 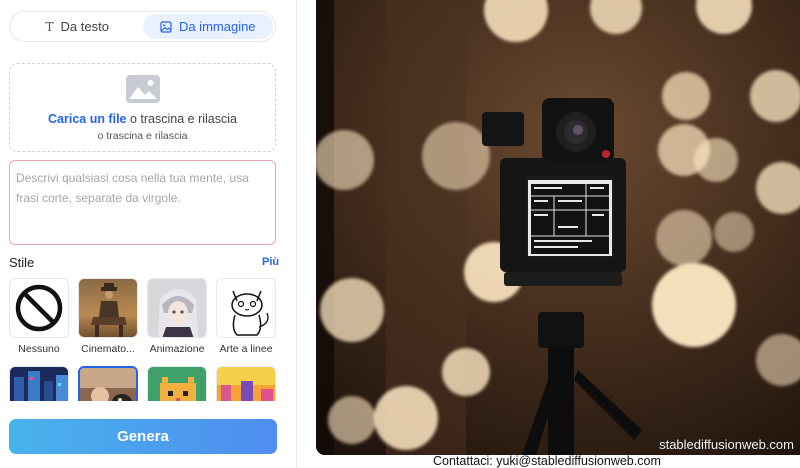 What do you see at coordinates (166, 26) in the screenshot?
I see `image-icon` at bounding box center [166, 26].